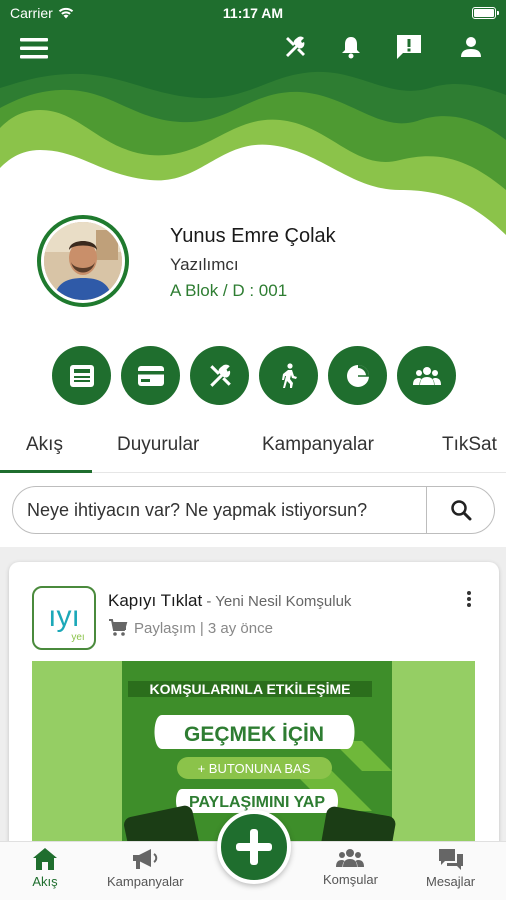 The width and height of the screenshot is (506, 900). Describe the element at coordinates (450, 859) in the screenshot. I see `chat-icon` at that location.